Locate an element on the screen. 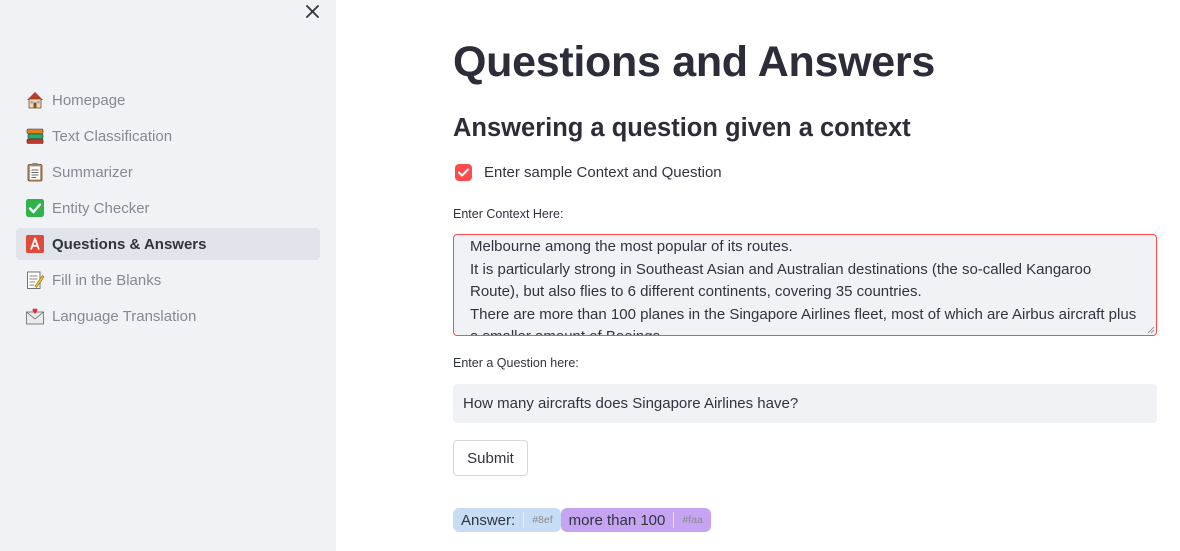  sidebar-item-label: Summarizer is located at coordinates (92, 172).